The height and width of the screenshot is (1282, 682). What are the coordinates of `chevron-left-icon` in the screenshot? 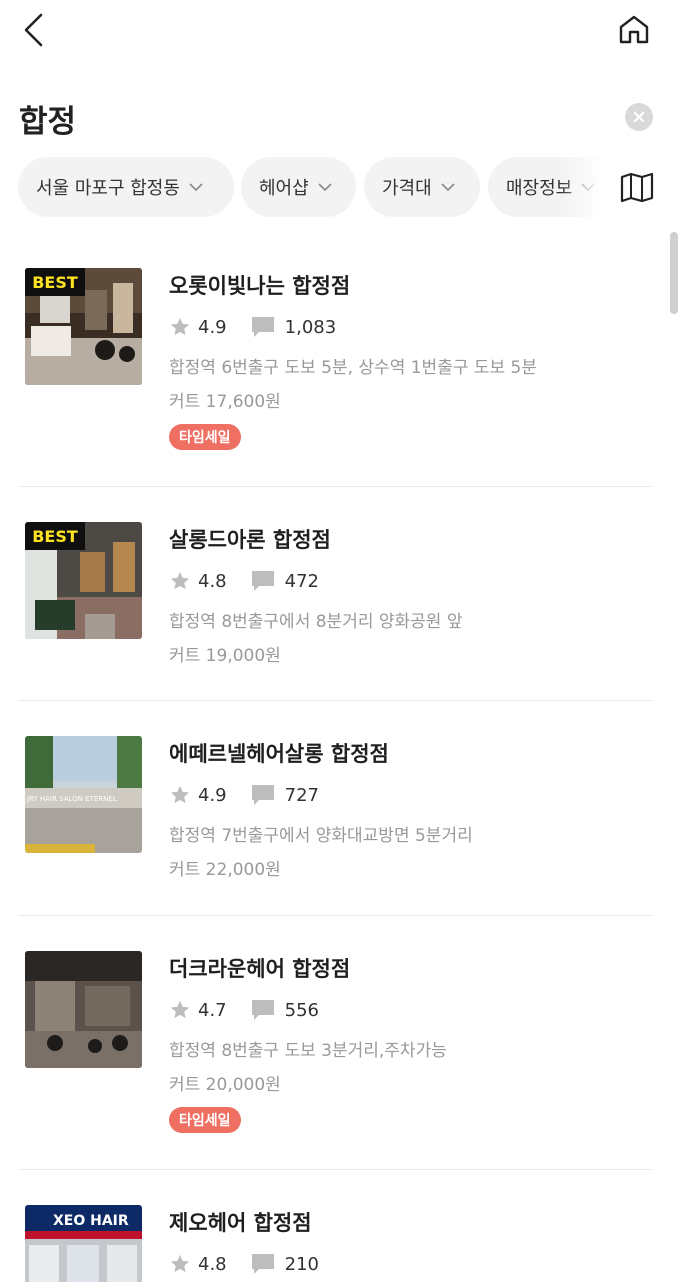 It's located at (33, 30).